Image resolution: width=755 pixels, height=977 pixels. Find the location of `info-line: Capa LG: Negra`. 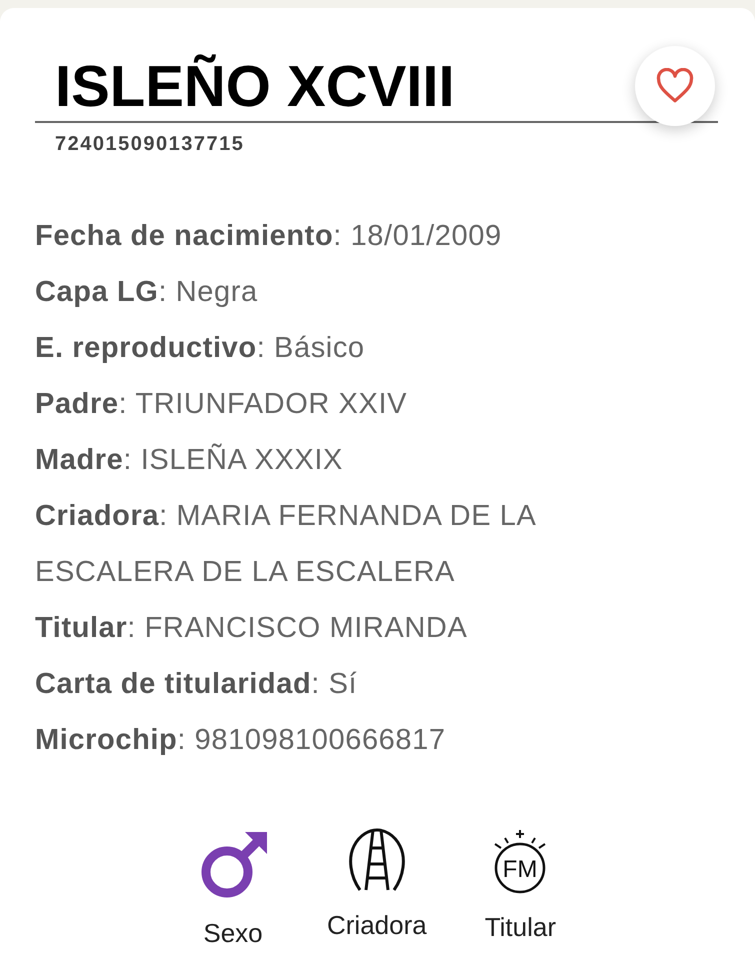

info-line: Capa LG: Negra is located at coordinates (147, 292).